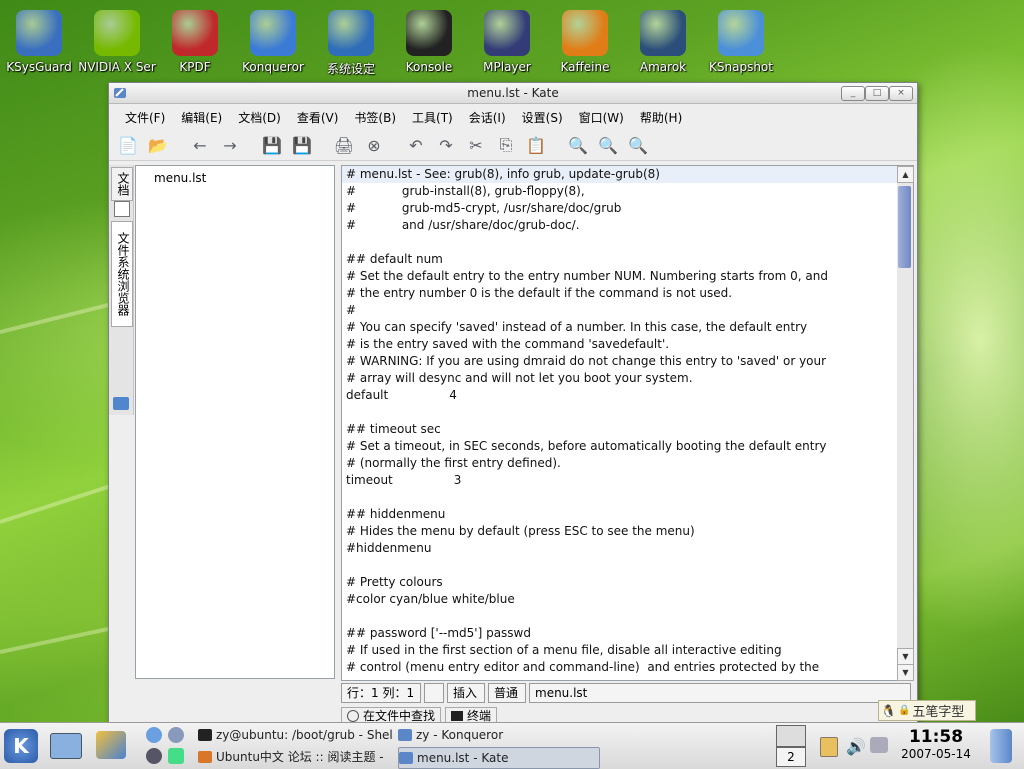 This screenshot has height=769, width=1024. I want to click on back-icon-glyph: ←, so click(200, 145).